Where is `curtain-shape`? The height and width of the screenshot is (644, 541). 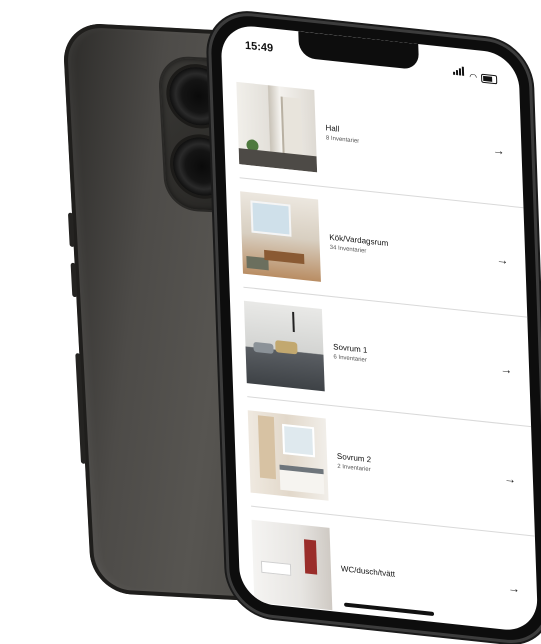
curtain-shape is located at coordinates (267, 447).